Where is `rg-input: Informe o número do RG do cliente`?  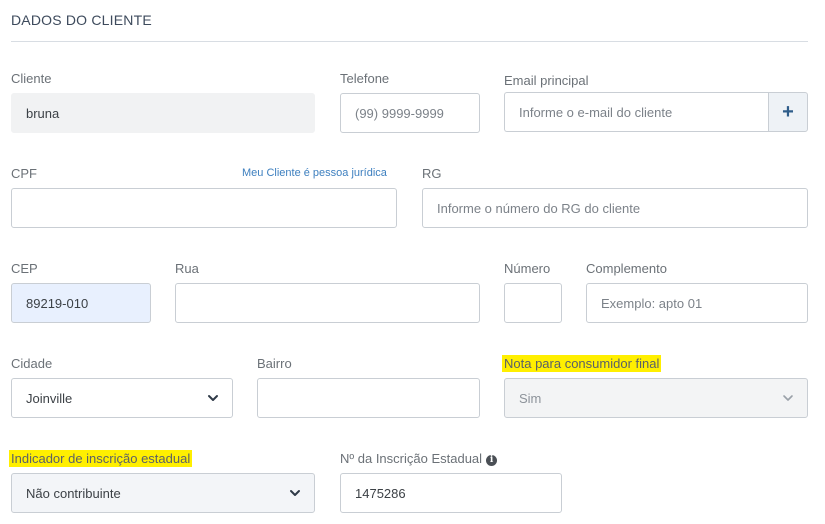
rg-input: Informe o número do RG do cliente is located at coordinates (615, 208).